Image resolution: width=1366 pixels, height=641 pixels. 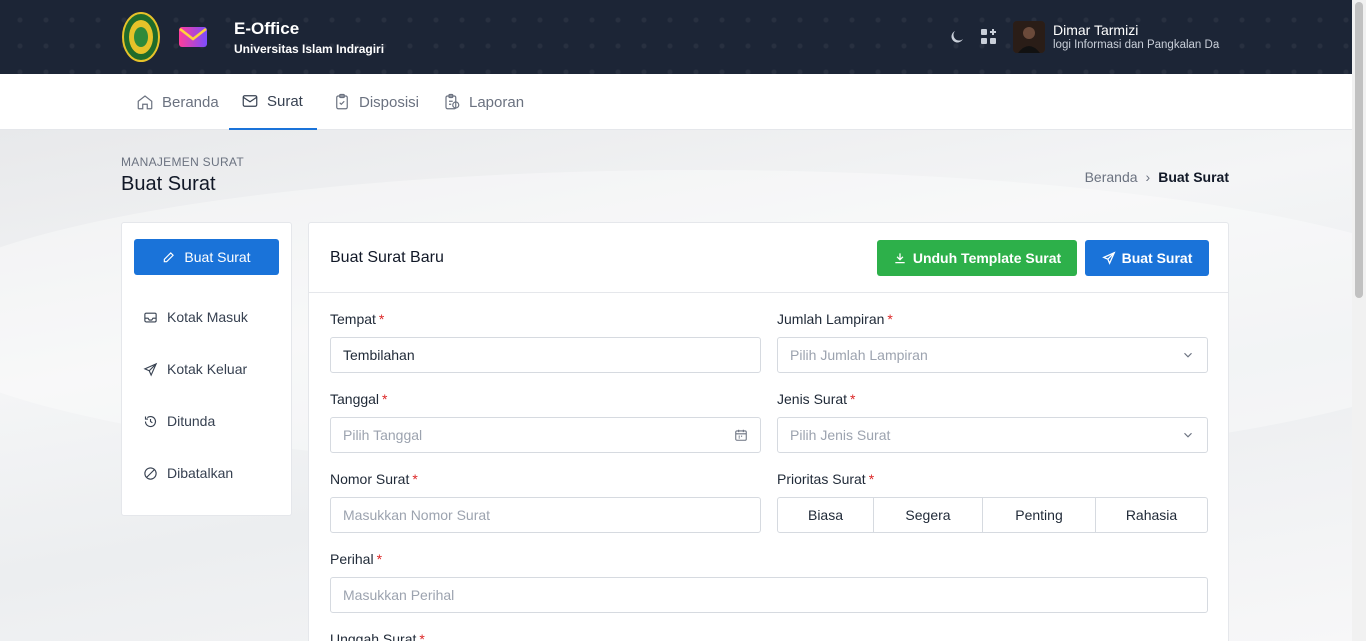 What do you see at coordinates (1193, 177) in the screenshot?
I see `breadcrumb-current: Buat Surat` at bounding box center [1193, 177].